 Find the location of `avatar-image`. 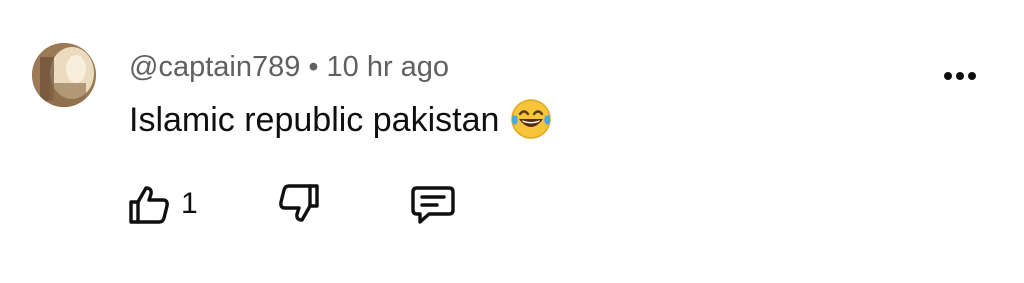

avatar-image is located at coordinates (64, 75).